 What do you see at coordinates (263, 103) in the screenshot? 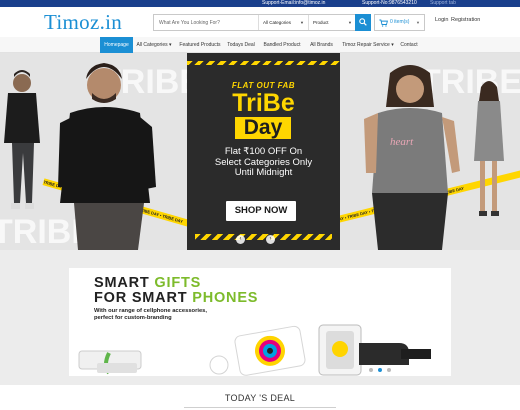
I see `promo-title: TriBe` at bounding box center [263, 103].